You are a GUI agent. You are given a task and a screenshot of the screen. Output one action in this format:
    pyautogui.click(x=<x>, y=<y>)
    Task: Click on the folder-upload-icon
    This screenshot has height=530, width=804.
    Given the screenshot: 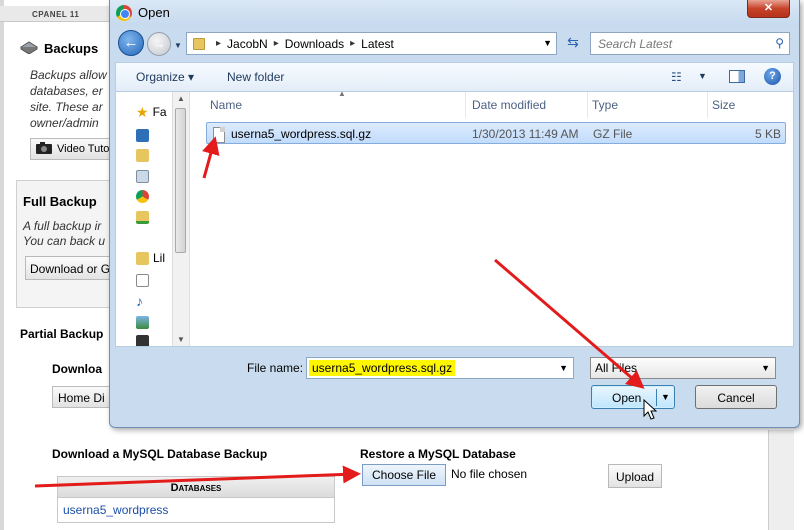 What is the action you would take?
    pyautogui.click(x=142, y=217)
    